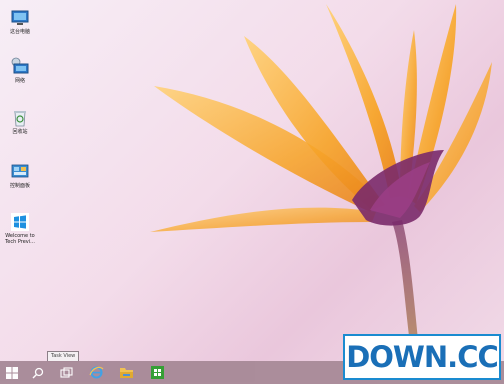 The width and height of the screenshot is (504, 384). Describe the element at coordinates (19, 81) in the screenshot. I see `desktop-icon-label: 网络` at that location.